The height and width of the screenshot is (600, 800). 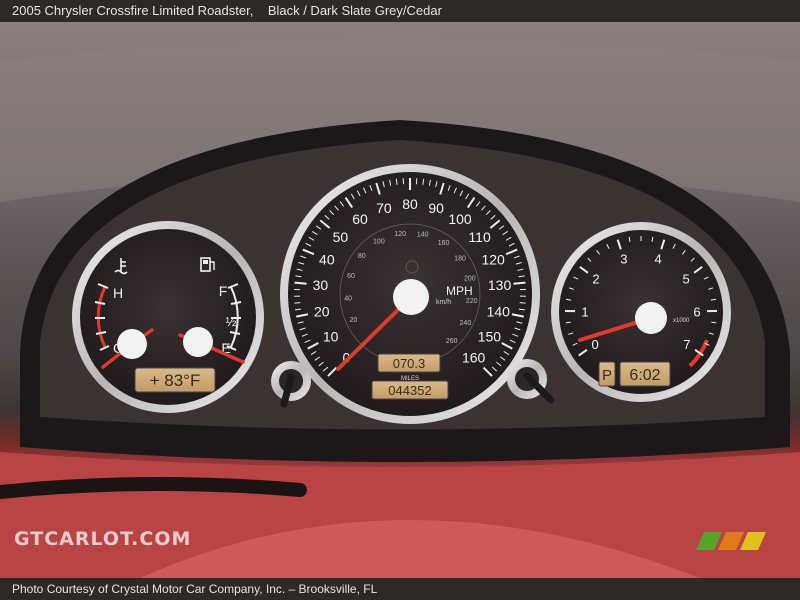 What do you see at coordinates (474, 358) in the screenshot?
I see `mph-tick-label: 160` at bounding box center [474, 358].